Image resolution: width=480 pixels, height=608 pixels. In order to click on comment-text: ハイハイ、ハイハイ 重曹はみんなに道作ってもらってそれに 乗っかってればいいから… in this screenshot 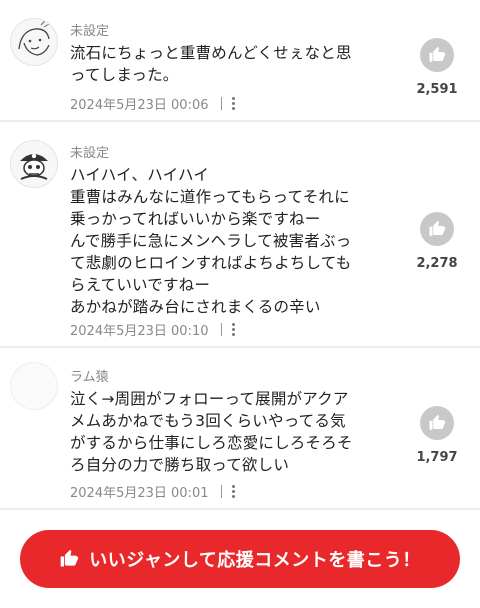, I will do `click(211, 241)`.